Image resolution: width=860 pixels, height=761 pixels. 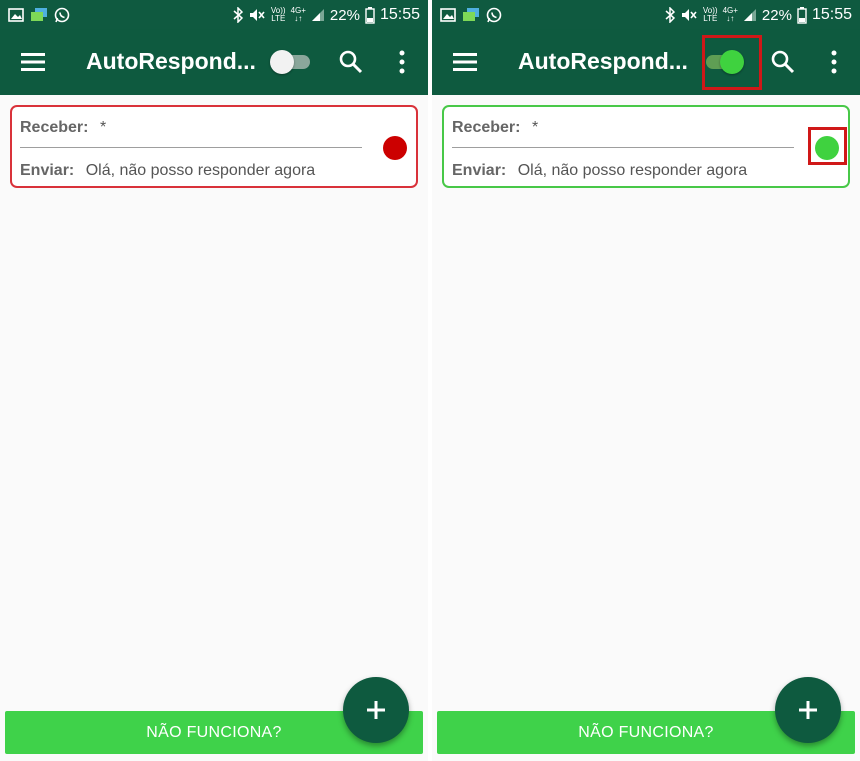 I want to click on toggle-highlight-box, so click(x=732, y=62).